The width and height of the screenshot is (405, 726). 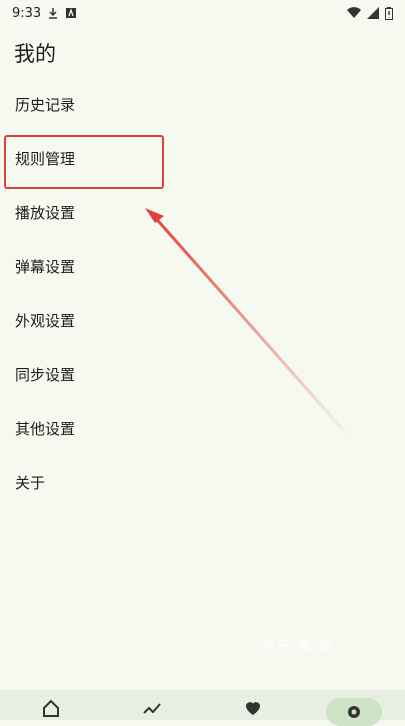 What do you see at coordinates (202, 483) in the screenshot?
I see `menu-item-about: 关于` at bounding box center [202, 483].